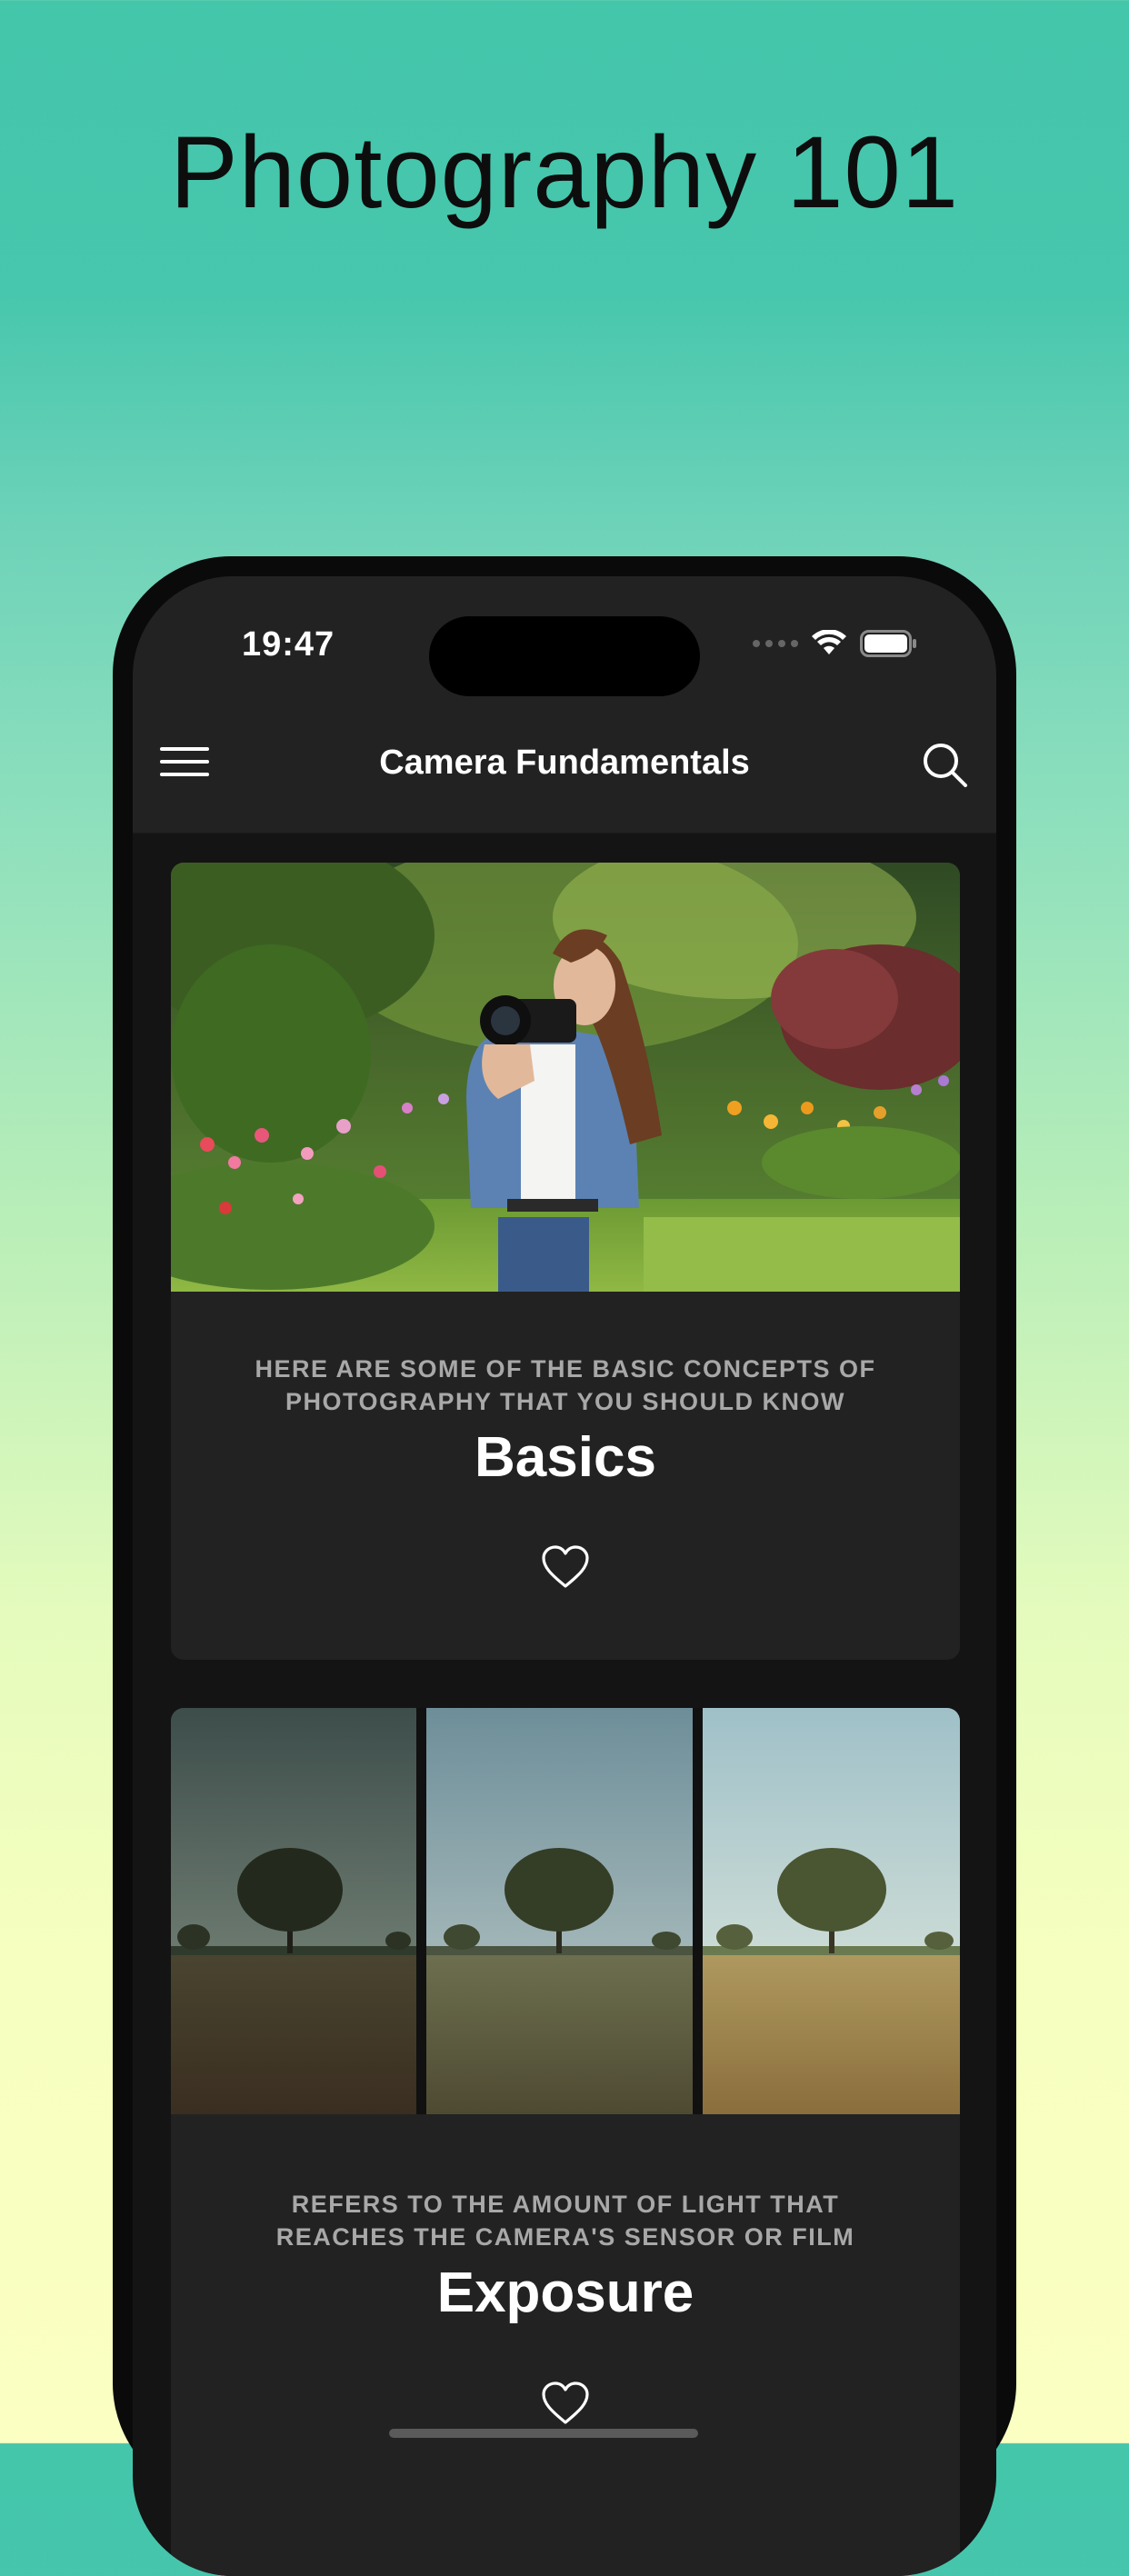  Describe the element at coordinates (946, 765) in the screenshot. I see `search-icon` at that location.